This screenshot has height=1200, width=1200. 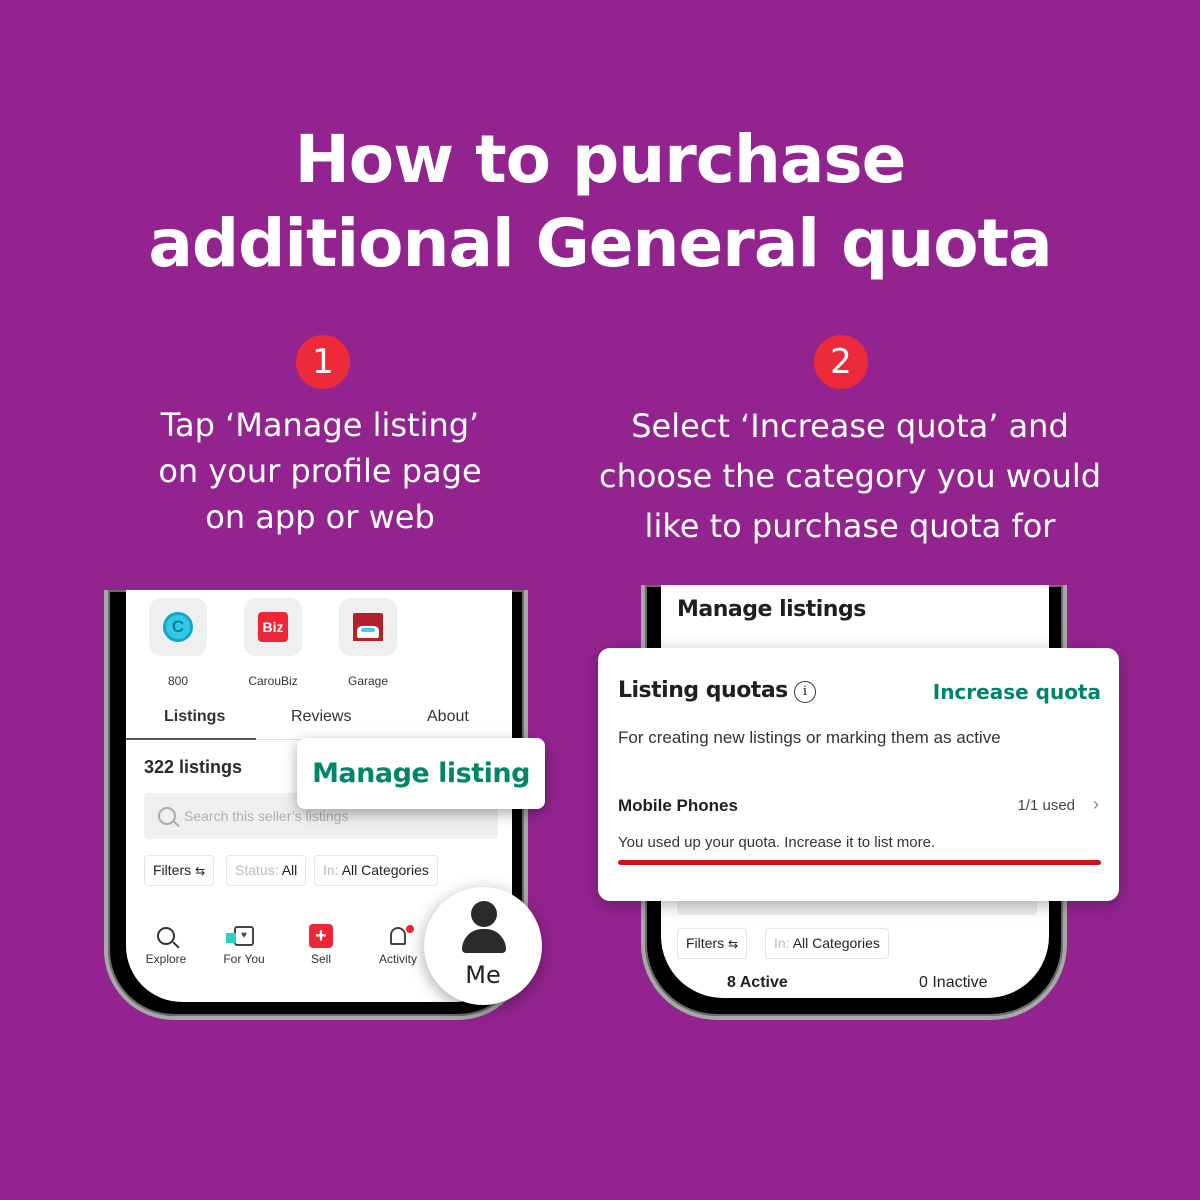 I want to click on nav-label: For You, so click(x=244, y=959).